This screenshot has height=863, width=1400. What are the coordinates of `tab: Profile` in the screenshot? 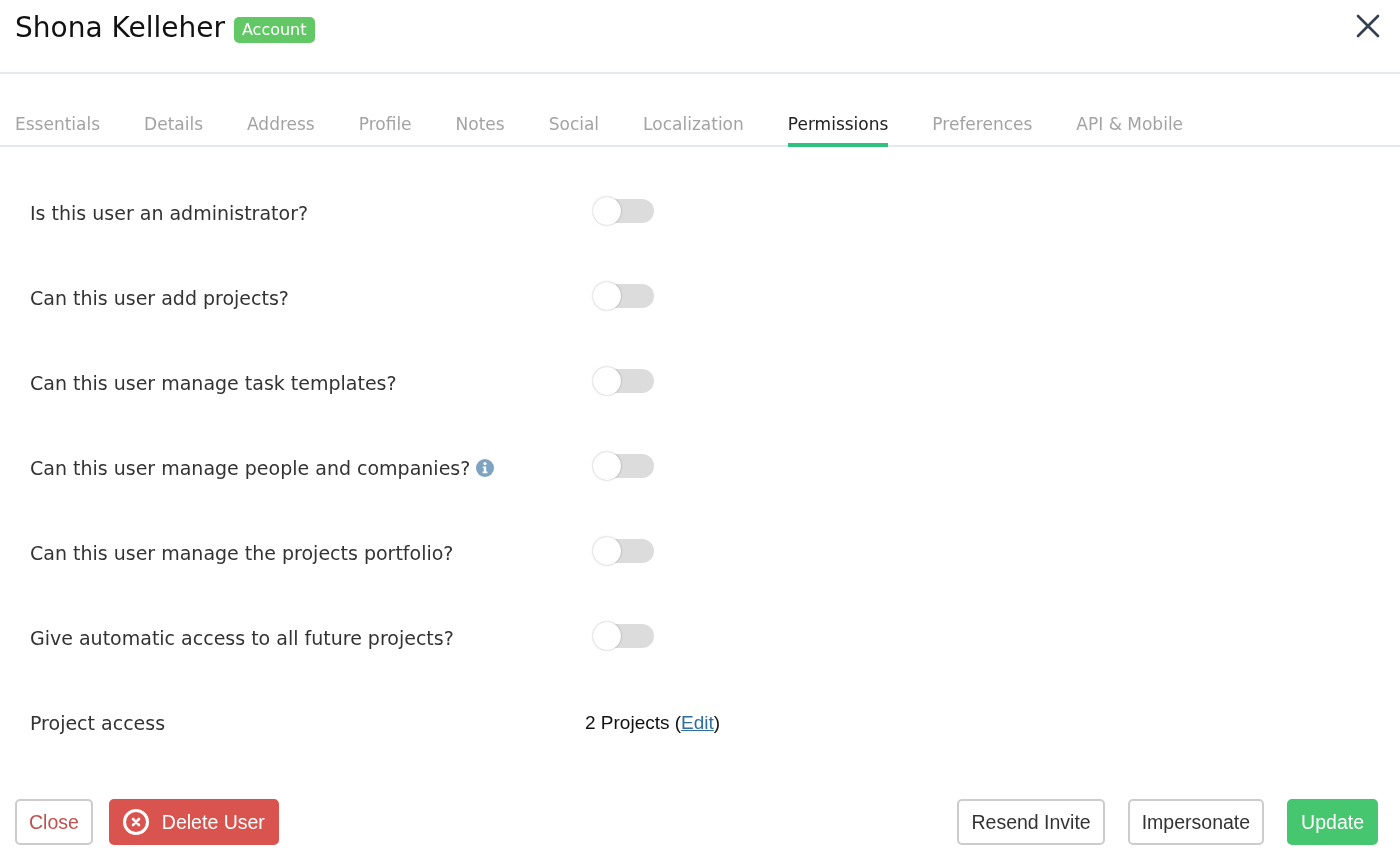 It's located at (385, 129).